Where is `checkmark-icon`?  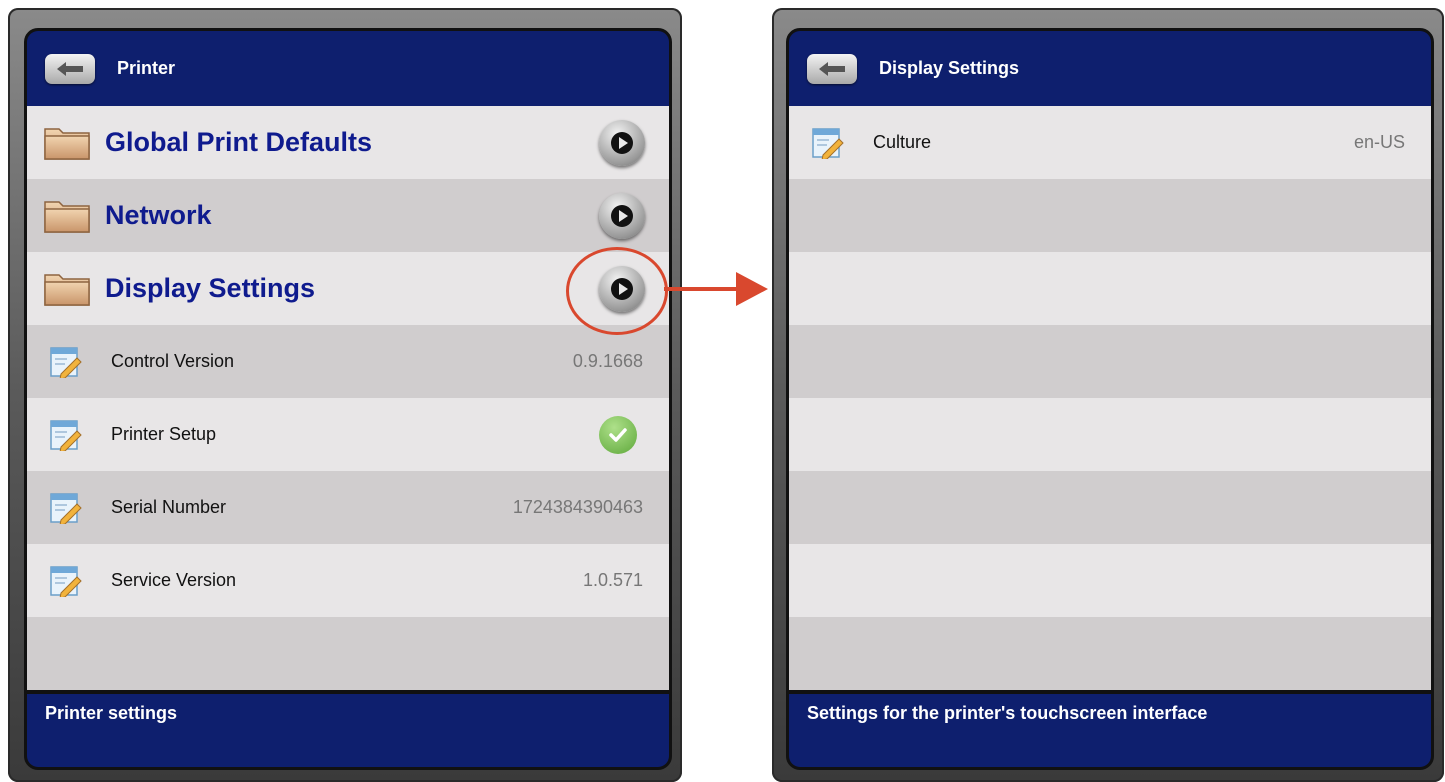
checkmark-icon is located at coordinates (618, 434).